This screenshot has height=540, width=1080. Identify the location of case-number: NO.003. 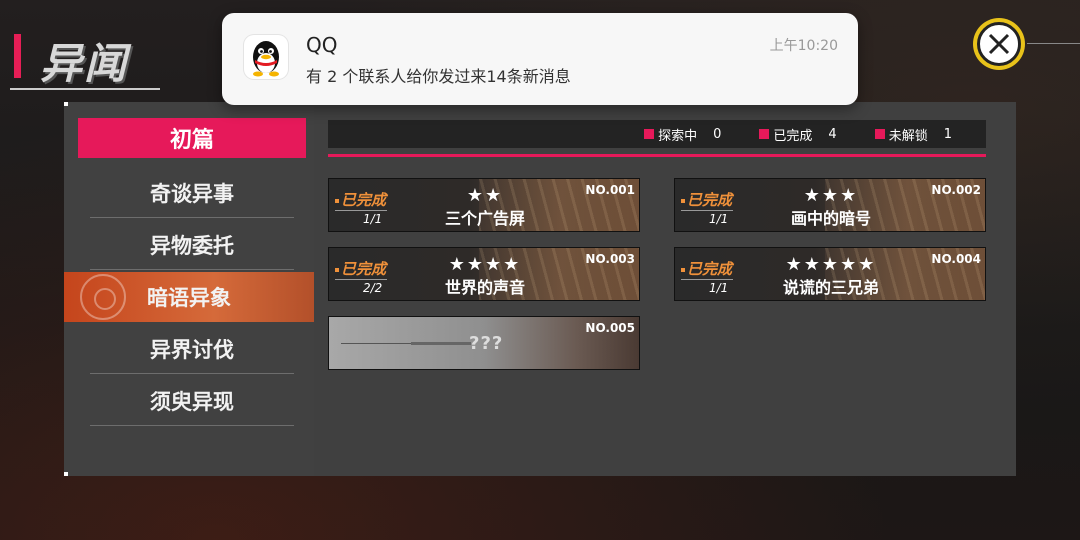
(610, 259).